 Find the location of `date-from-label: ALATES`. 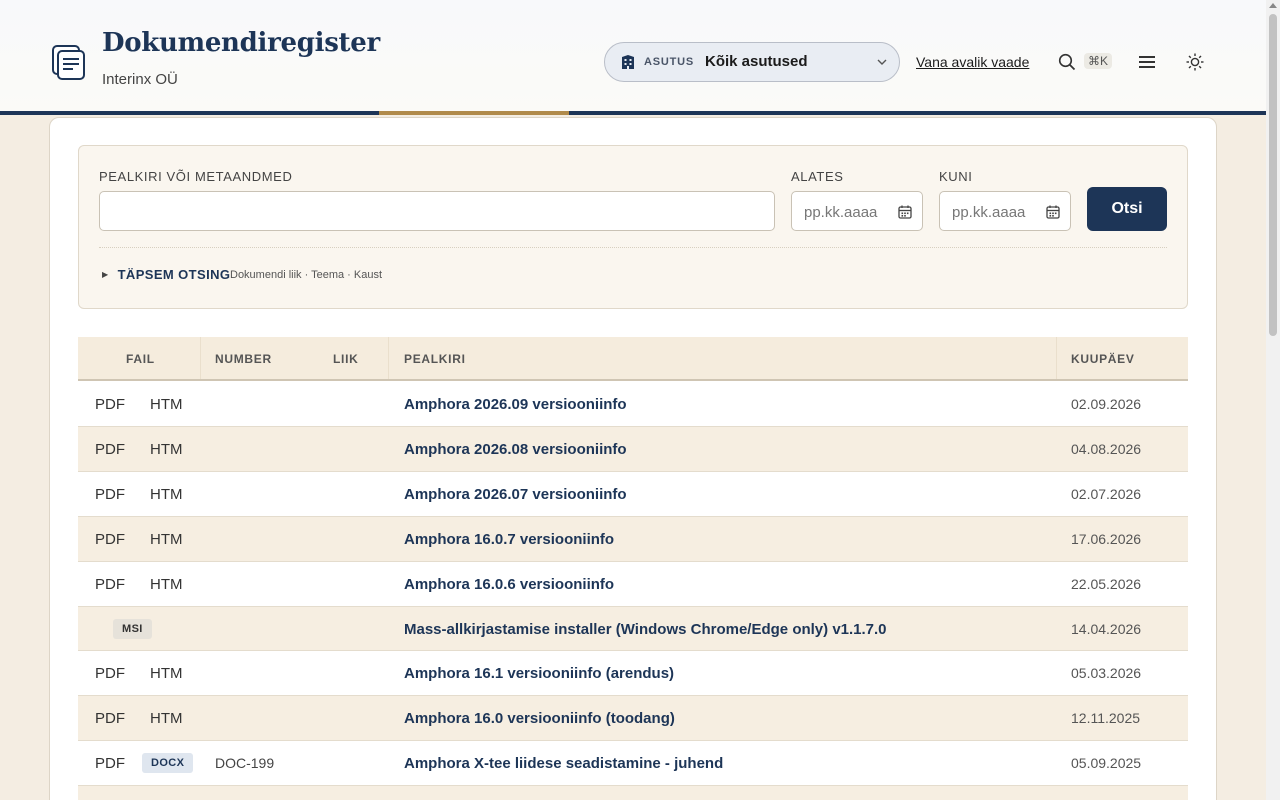

date-from-label: ALATES is located at coordinates (817, 176).